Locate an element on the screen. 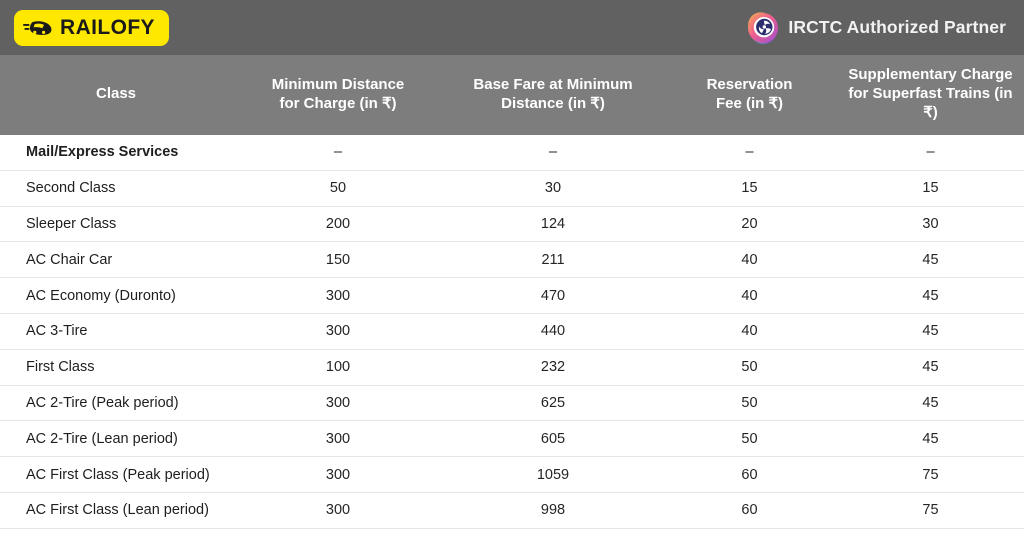  cell-class: Executive Class is located at coordinates (116, 533).